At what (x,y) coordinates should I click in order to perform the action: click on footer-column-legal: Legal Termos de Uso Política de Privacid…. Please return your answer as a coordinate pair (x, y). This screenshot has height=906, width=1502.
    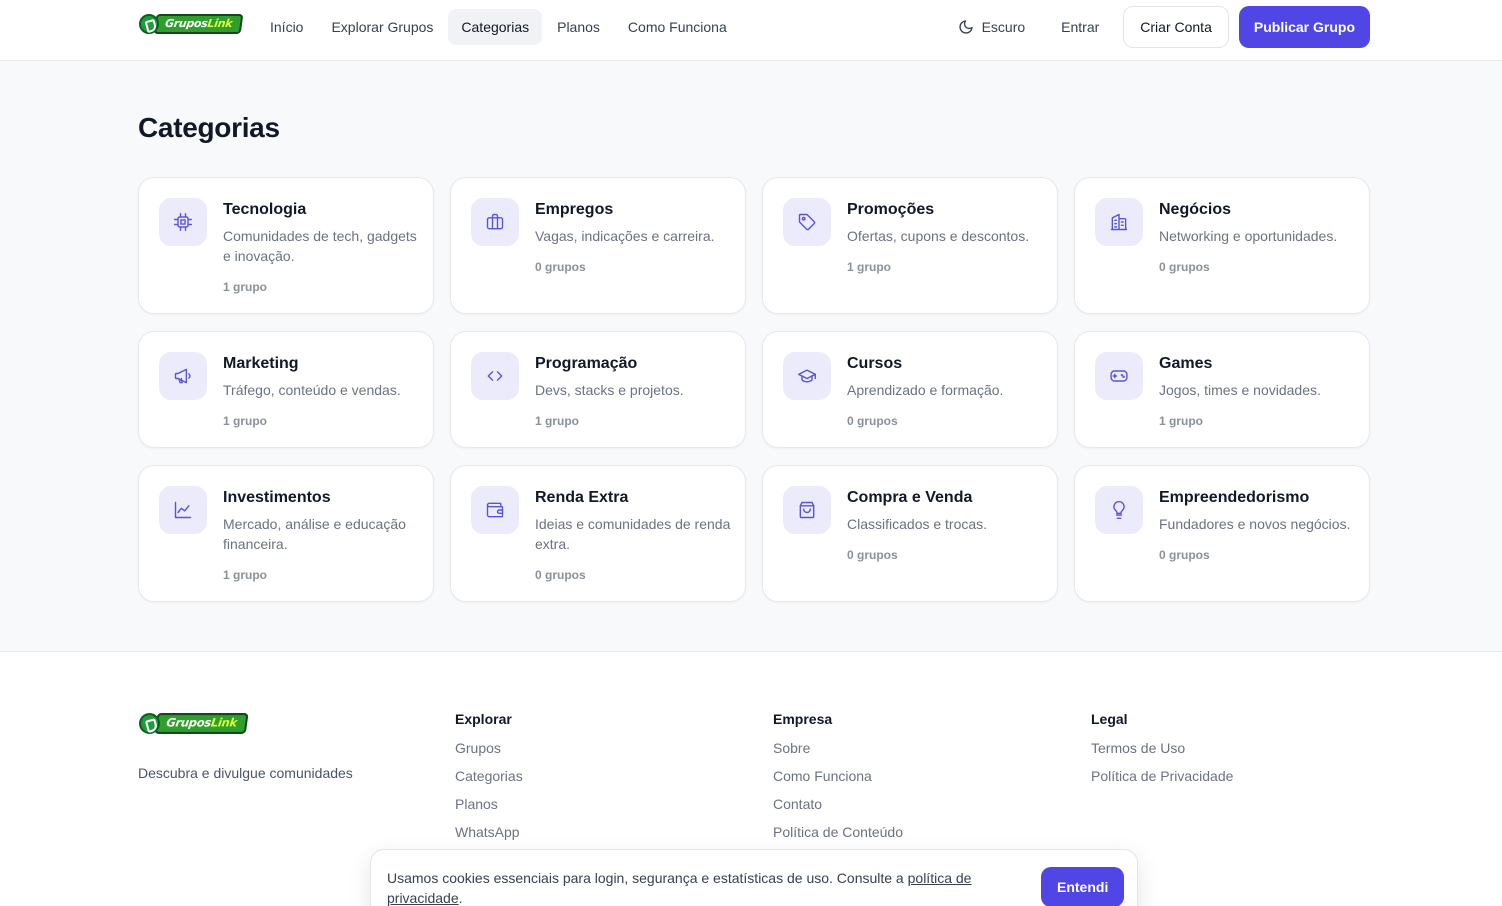
    Looking at the image, I should click on (1162, 754).